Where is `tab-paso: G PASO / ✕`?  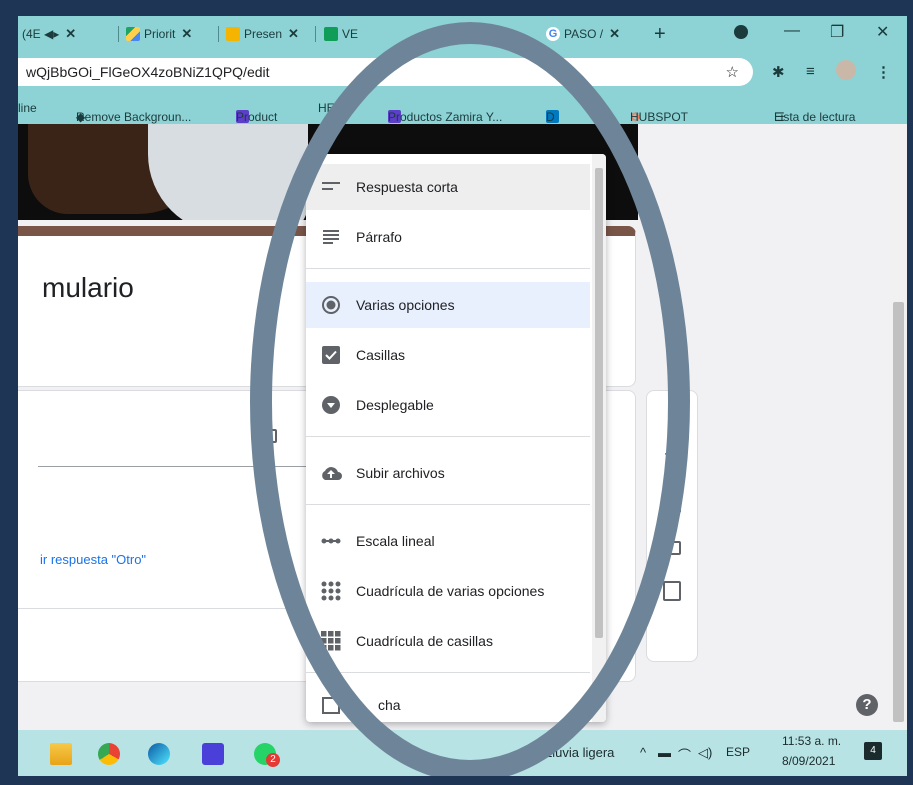
tab-paso: G PASO / ✕ is located at coordinates (583, 34).